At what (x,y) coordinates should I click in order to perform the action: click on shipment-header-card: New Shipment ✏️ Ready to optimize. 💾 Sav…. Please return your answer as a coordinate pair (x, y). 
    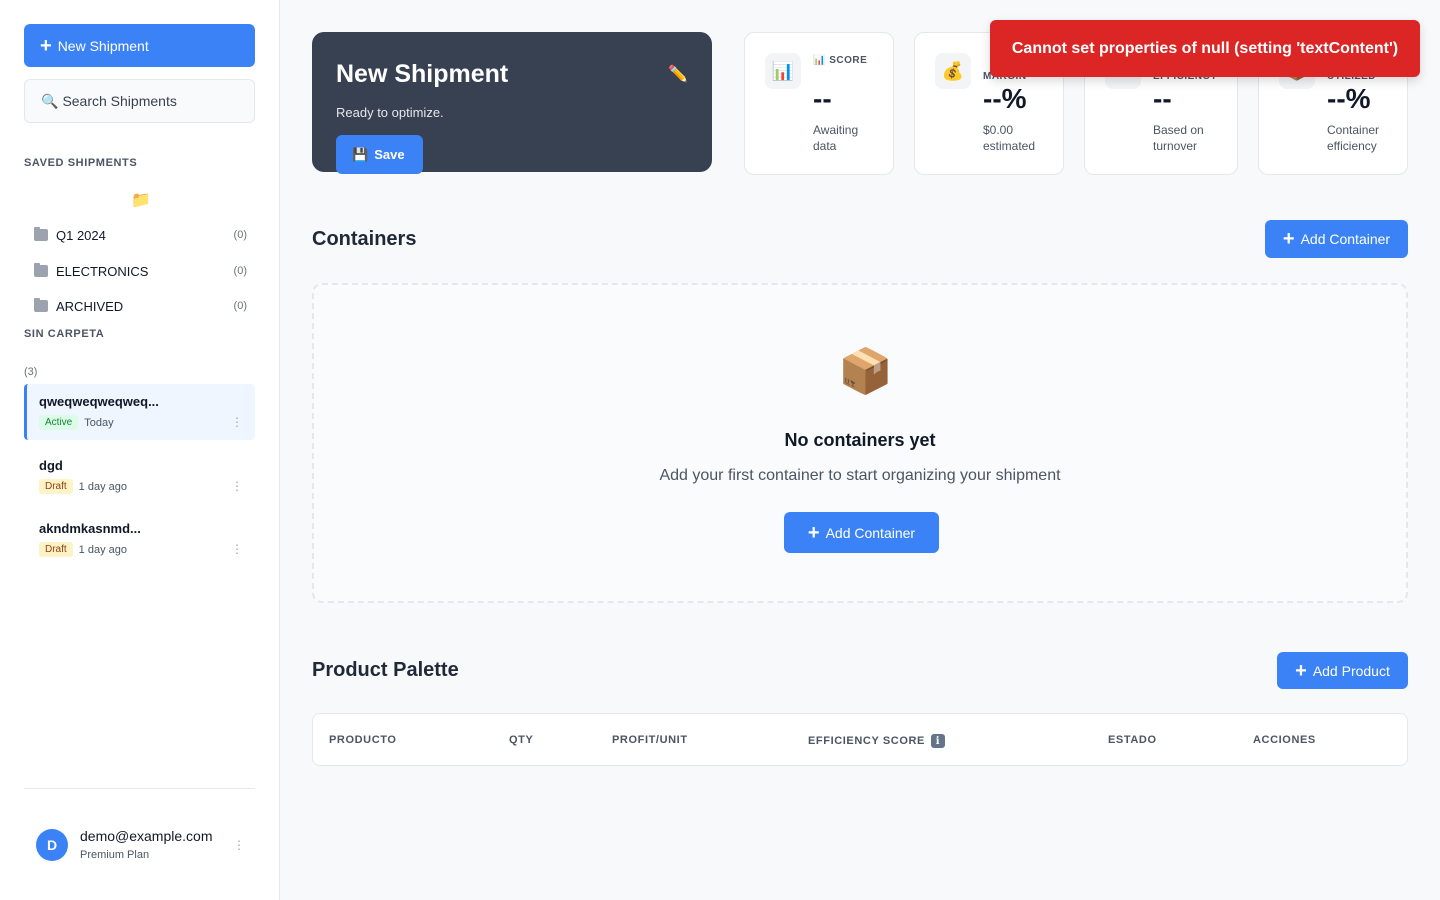
    Looking at the image, I should click on (512, 103).